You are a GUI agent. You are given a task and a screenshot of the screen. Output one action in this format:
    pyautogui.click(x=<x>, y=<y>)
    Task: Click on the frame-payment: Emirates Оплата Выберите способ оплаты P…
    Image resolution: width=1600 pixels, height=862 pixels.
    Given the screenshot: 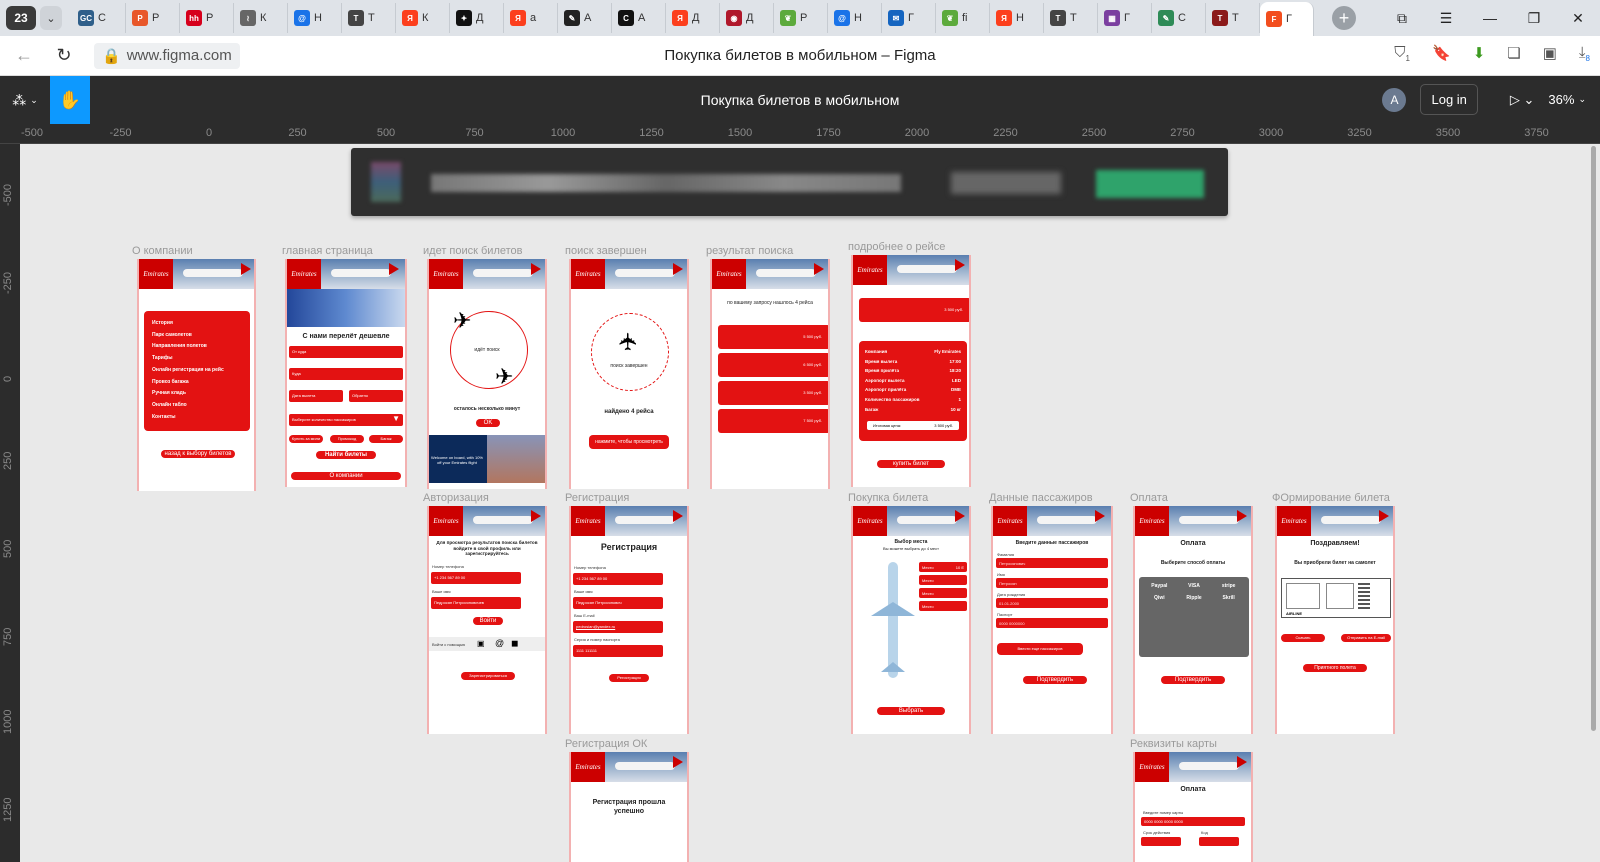 What is the action you would take?
    pyautogui.click(x=1193, y=620)
    